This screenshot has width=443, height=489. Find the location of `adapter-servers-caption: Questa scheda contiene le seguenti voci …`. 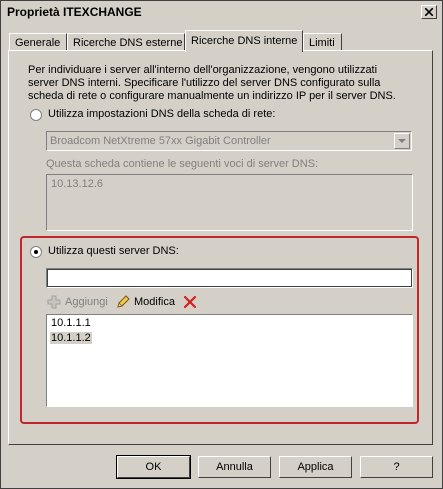

adapter-servers-caption: Questa scheda contiene le seguenti voci … is located at coordinates (182, 164).